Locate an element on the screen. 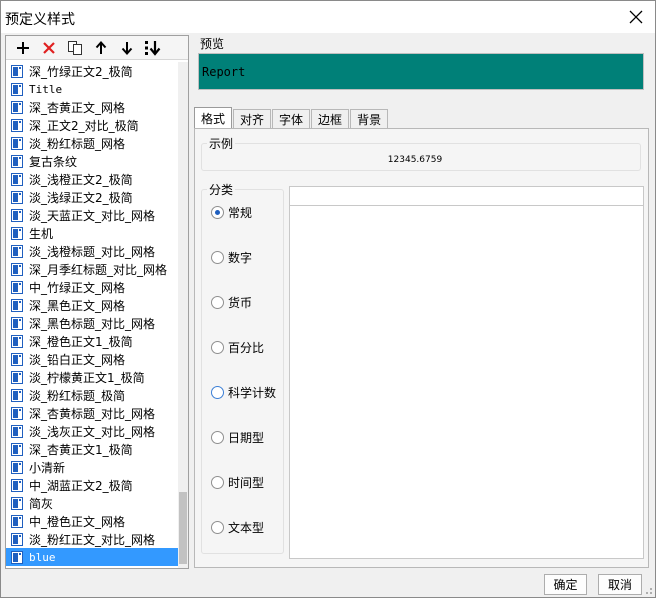  list-item-label: 深_杏黄标题_对比_网格 is located at coordinates (92, 413).